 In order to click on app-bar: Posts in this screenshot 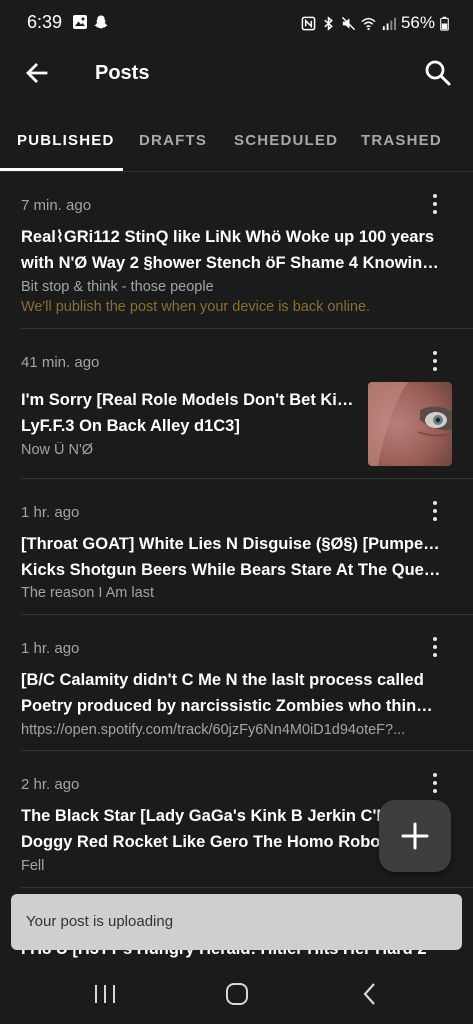, I will do `click(236, 74)`.